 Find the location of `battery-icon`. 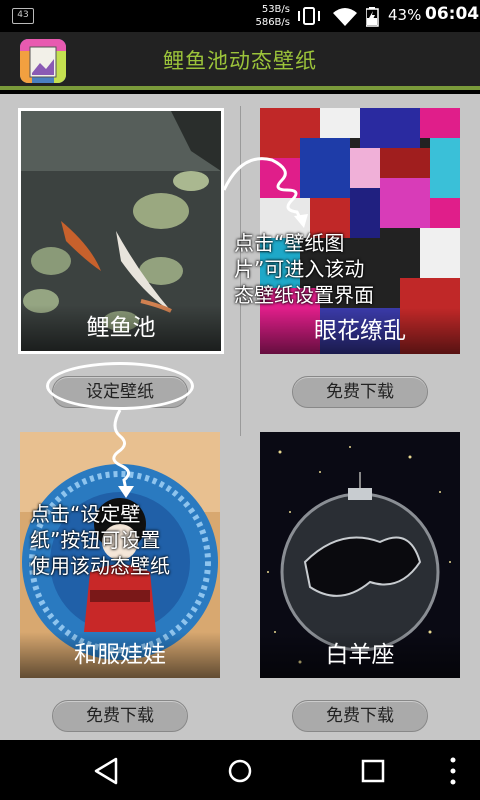

battery-icon is located at coordinates (372, 17).